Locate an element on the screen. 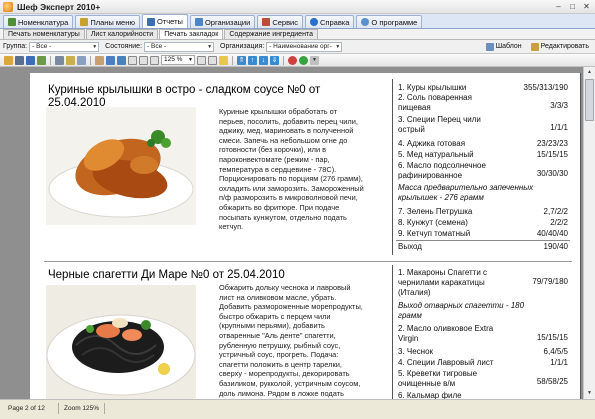 This screenshot has width=595, height=419. options-icon: ▼ is located at coordinates (314, 60).